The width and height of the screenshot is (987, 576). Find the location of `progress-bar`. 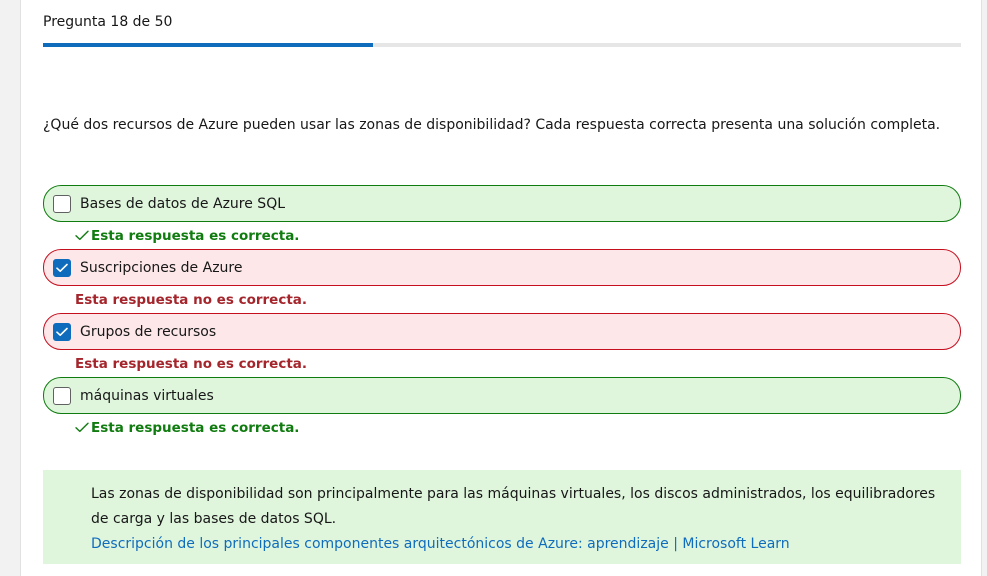

progress-bar is located at coordinates (502, 45).